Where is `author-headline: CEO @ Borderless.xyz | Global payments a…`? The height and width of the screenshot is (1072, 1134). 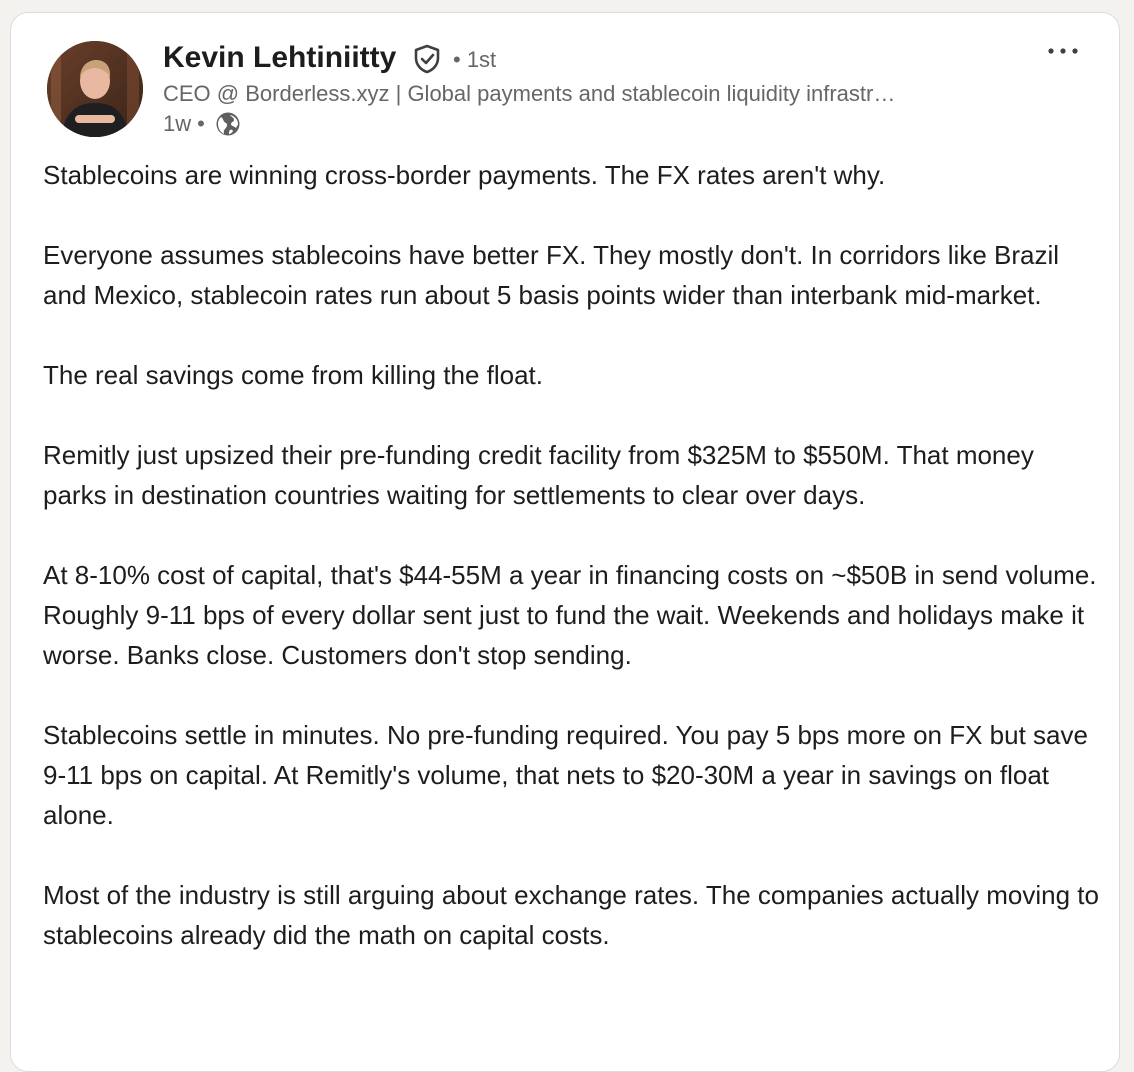
author-headline: CEO @ Borderless.xyz | Global payments a… is located at coordinates (583, 94).